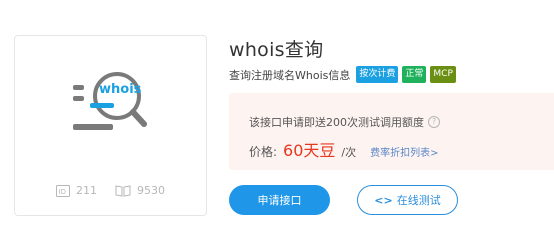 This screenshot has width=554, height=240. I want to click on apply-button-label: 申请接口, so click(279, 200).